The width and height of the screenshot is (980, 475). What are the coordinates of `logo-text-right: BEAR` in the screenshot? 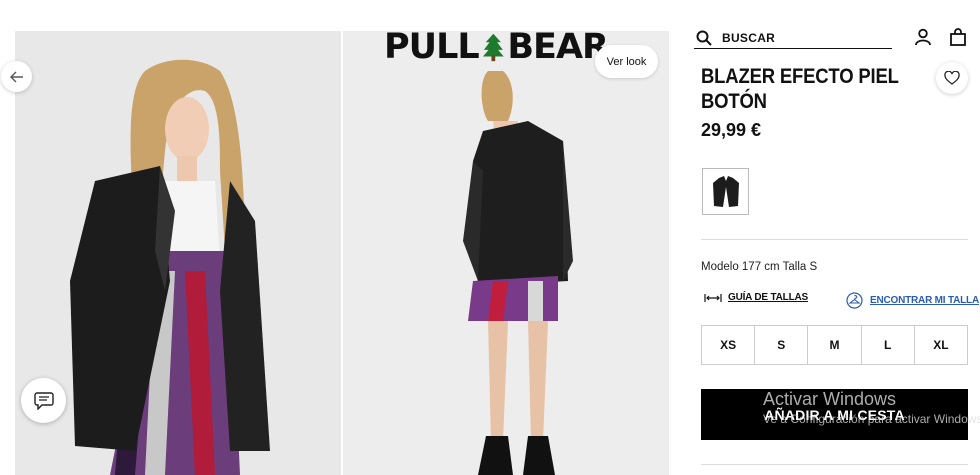 It's located at (558, 47).